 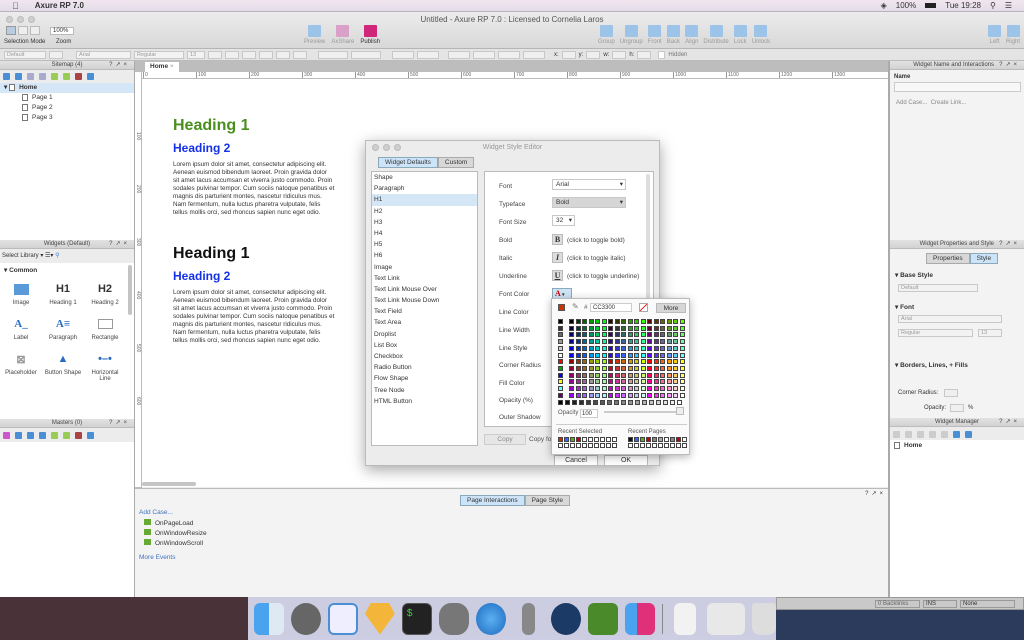 What do you see at coordinates (63, 366) in the screenshot?
I see `widget-button-shape: ▲ Button Shape` at bounding box center [63, 366].